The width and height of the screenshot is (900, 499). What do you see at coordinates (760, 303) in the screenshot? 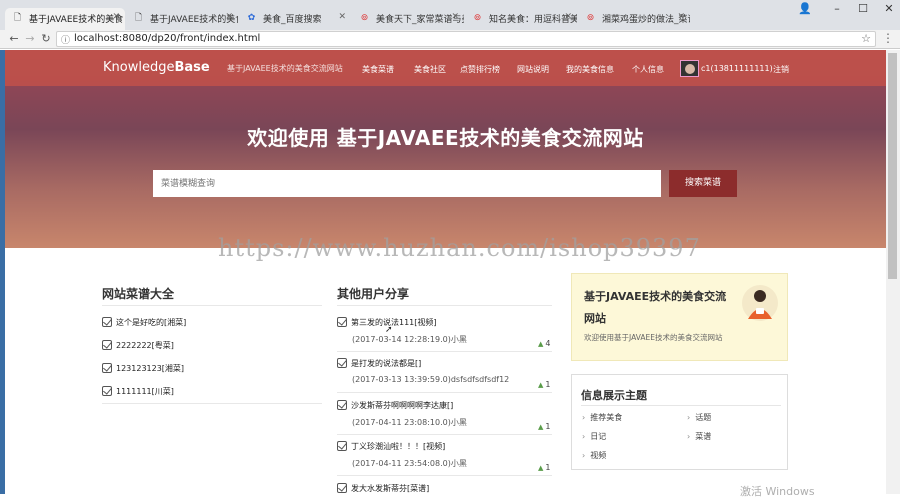
I see `chef-mascot-icon` at bounding box center [760, 303].